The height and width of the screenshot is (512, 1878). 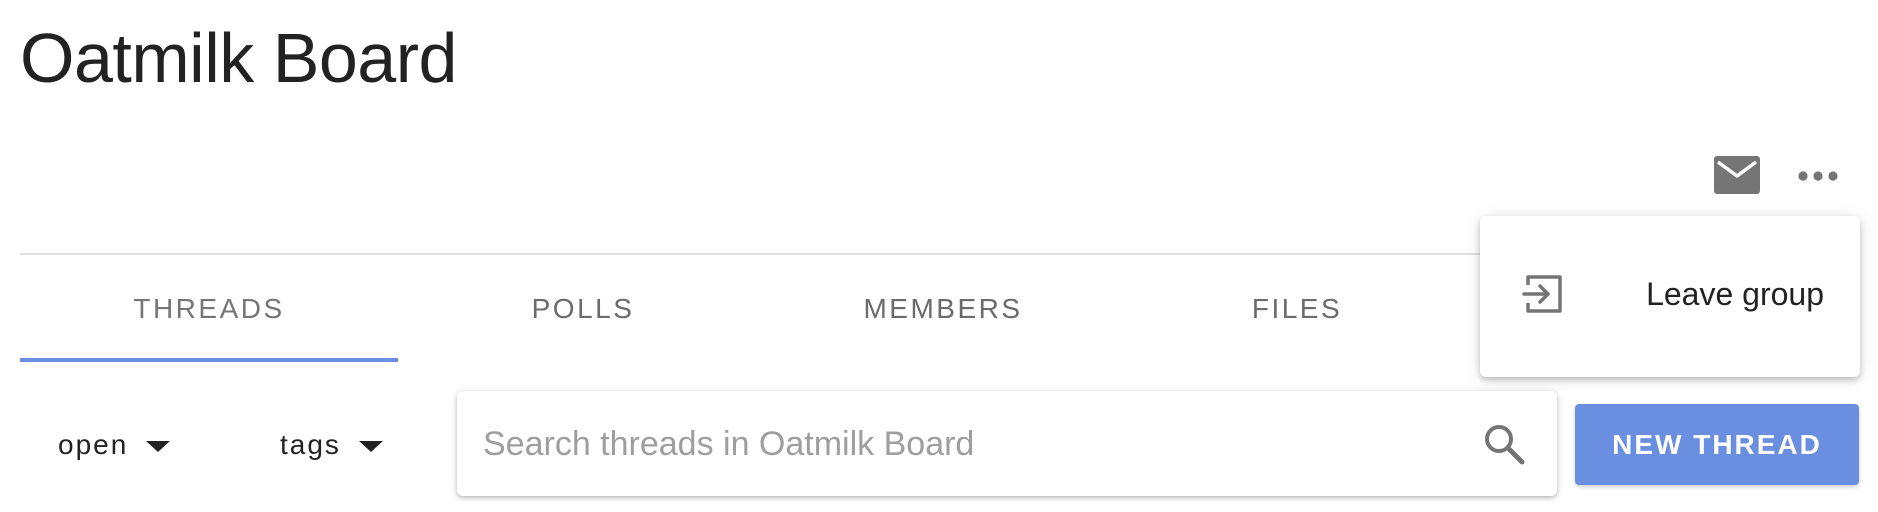 What do you see at coordinates (1735, 294) in the screenshot?
I see `menu-item-leave-group-label: Leave group` at bounding box center [1735, 294].